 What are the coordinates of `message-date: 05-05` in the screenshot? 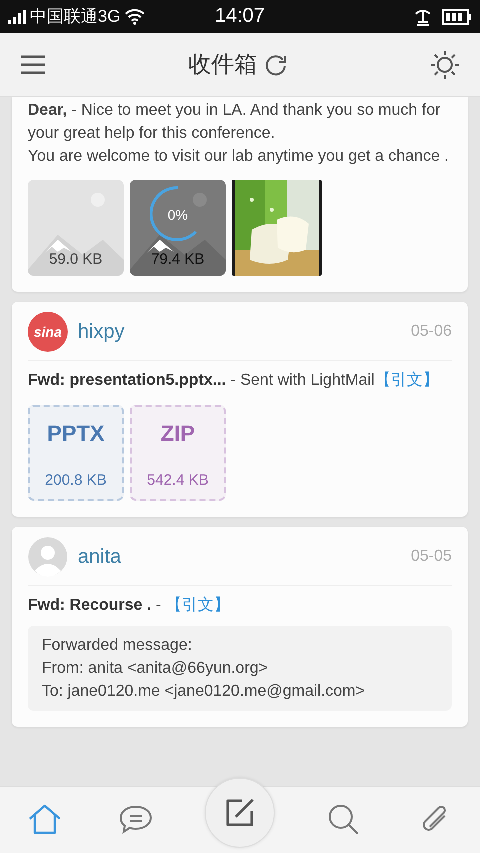 It's located at (431, 557).